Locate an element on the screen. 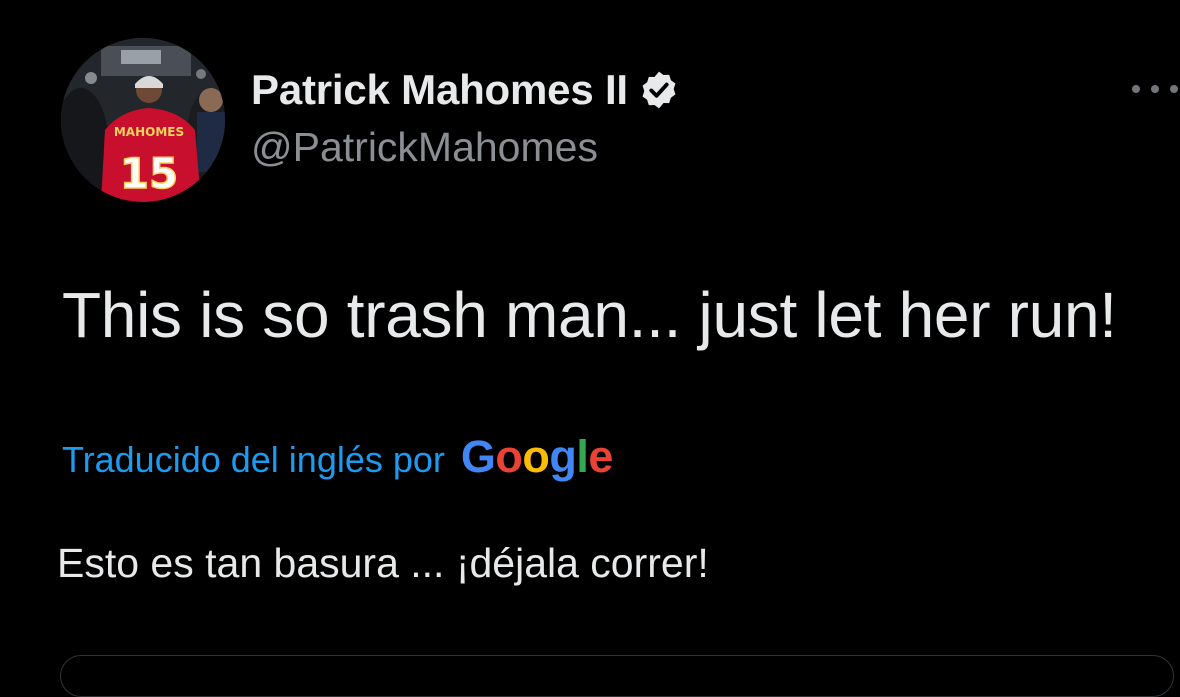 Image resolution: width=1180 pixels, height=697 pixels. verified-badge-icon is located at coordinates (659, 90).